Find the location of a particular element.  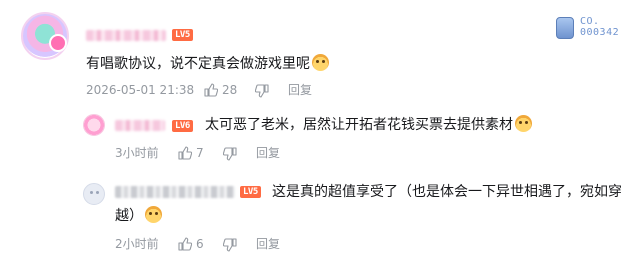

commenter-avatar is located at coordinates (45, 36).